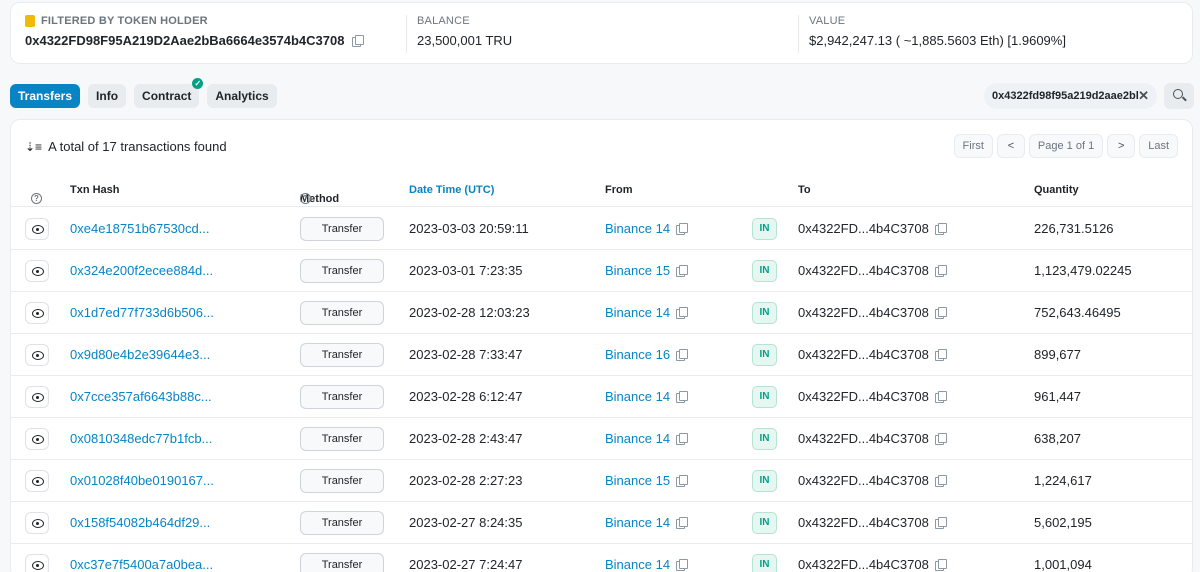  I want to click on from-cell: Binance 15, so click(647, 270).